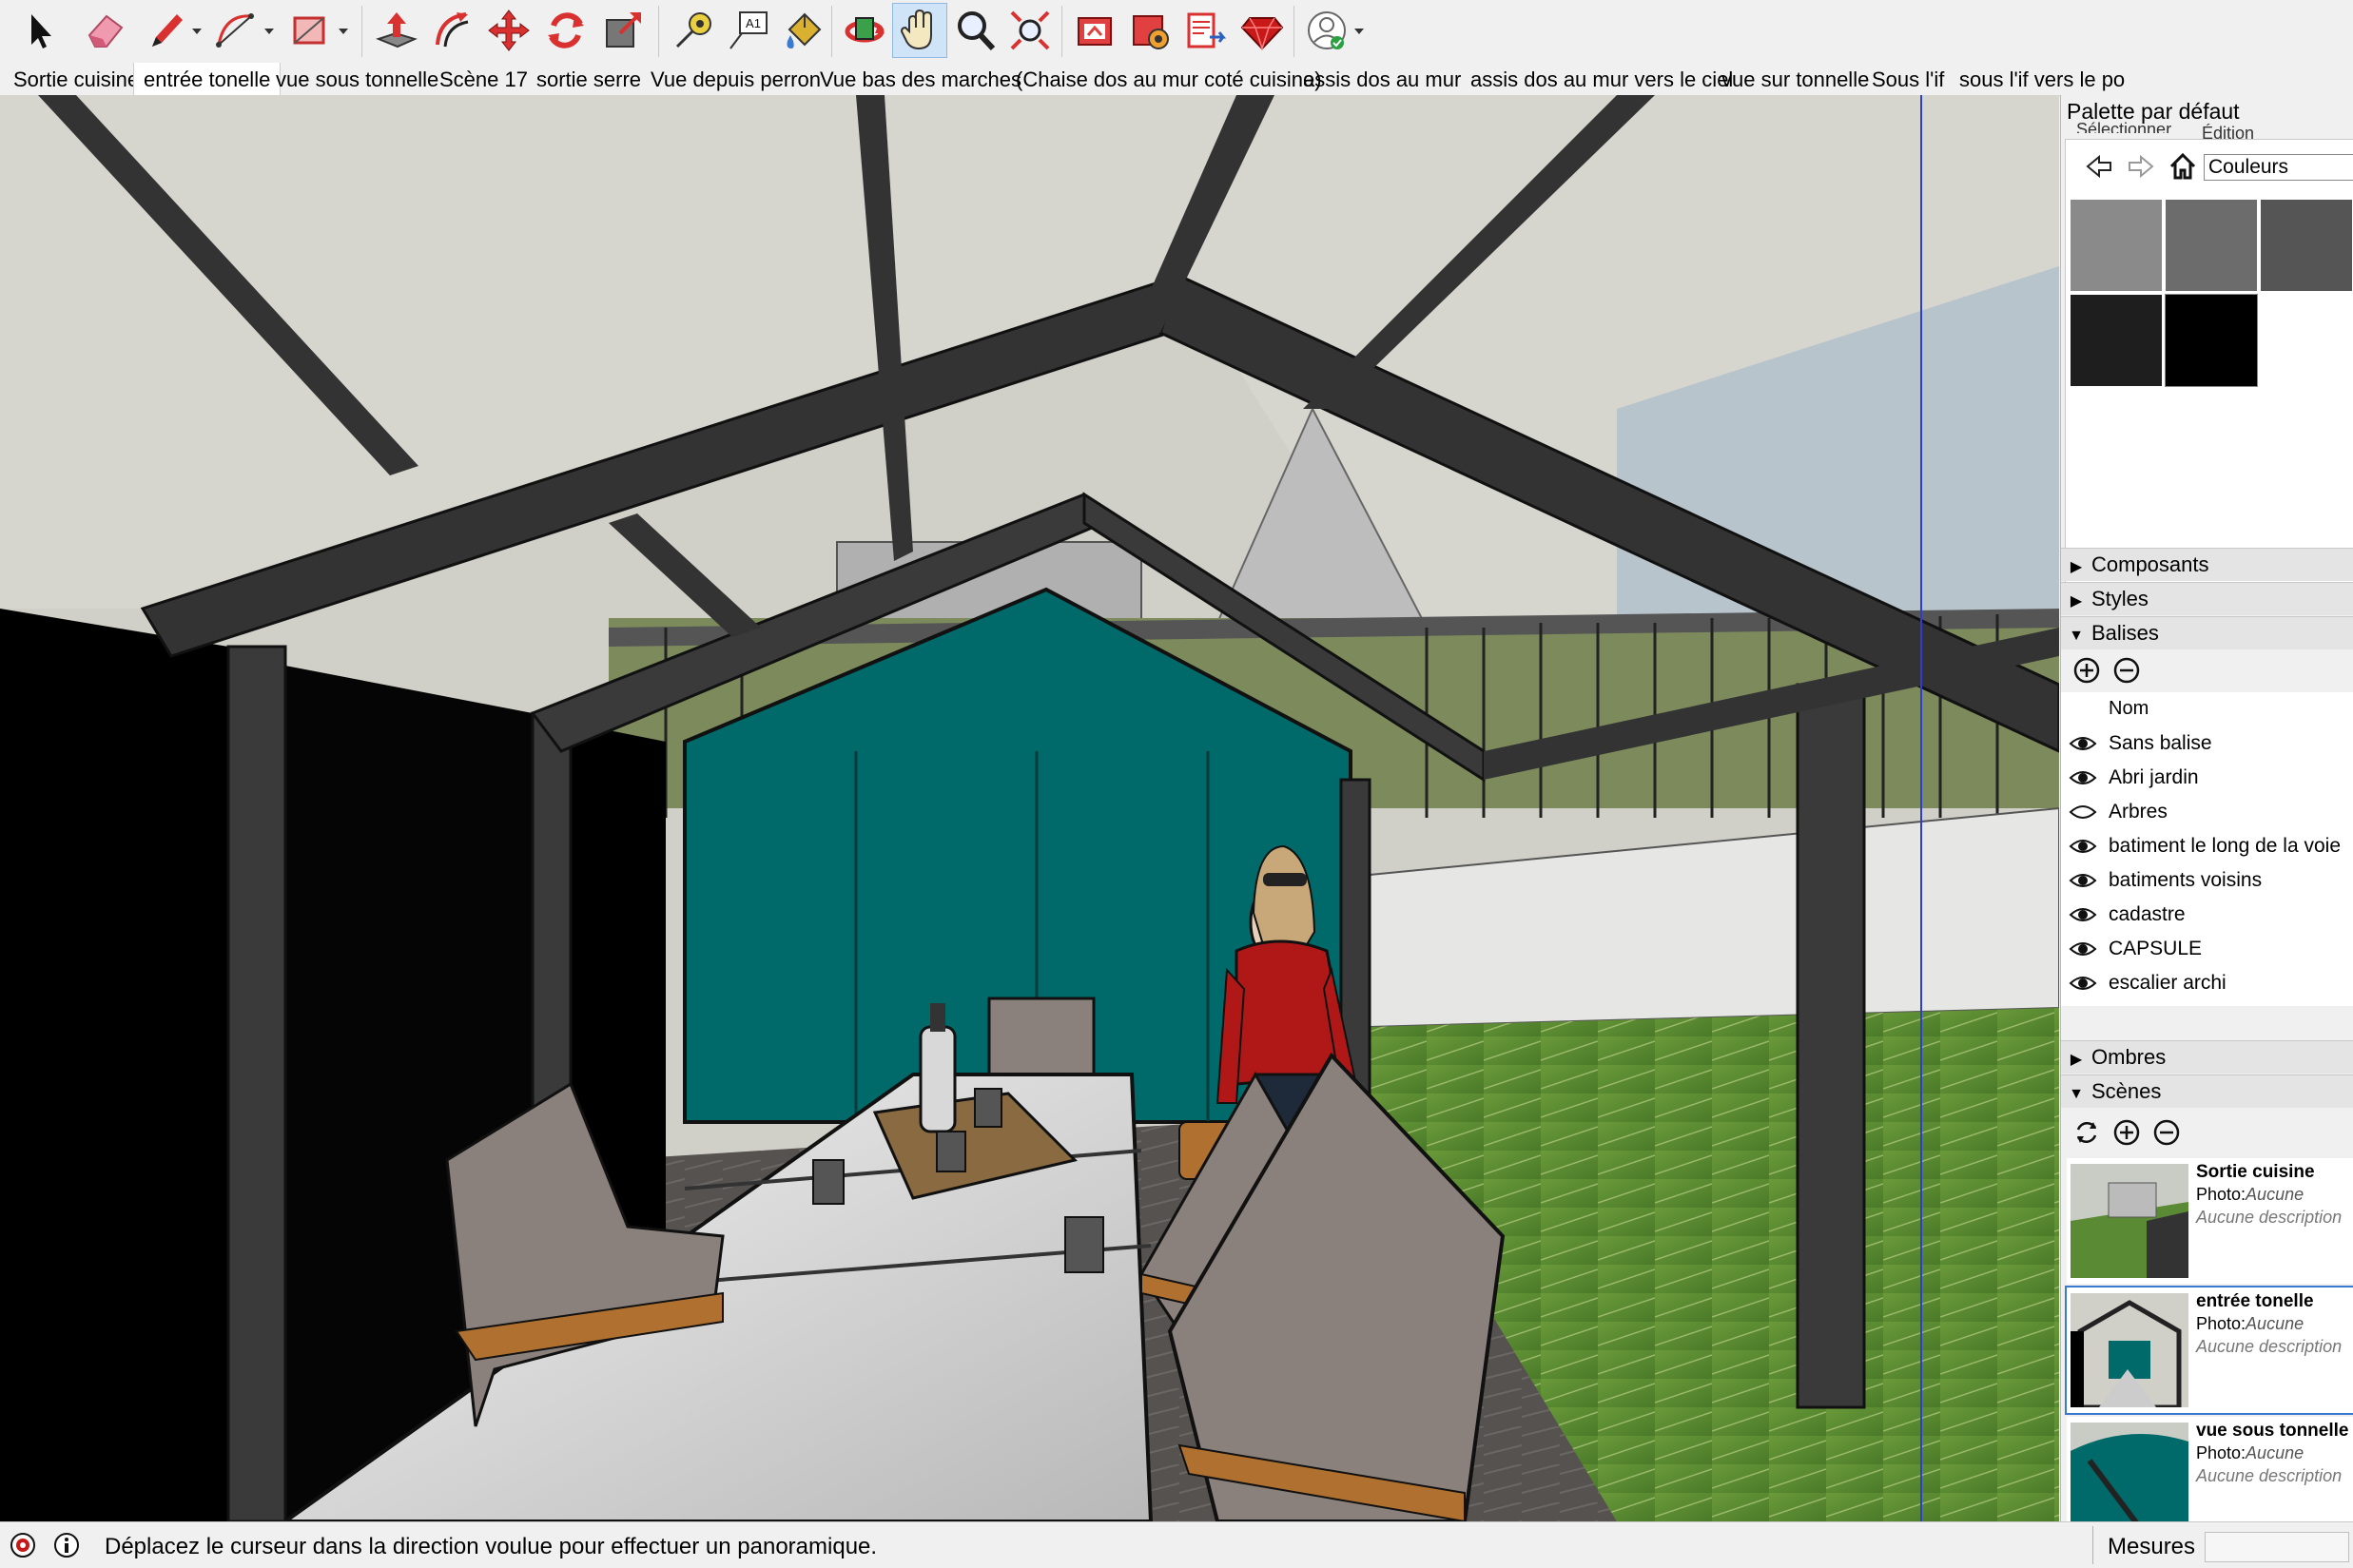  I want to click on extension-warehouse-icon, so click(1149, 30).